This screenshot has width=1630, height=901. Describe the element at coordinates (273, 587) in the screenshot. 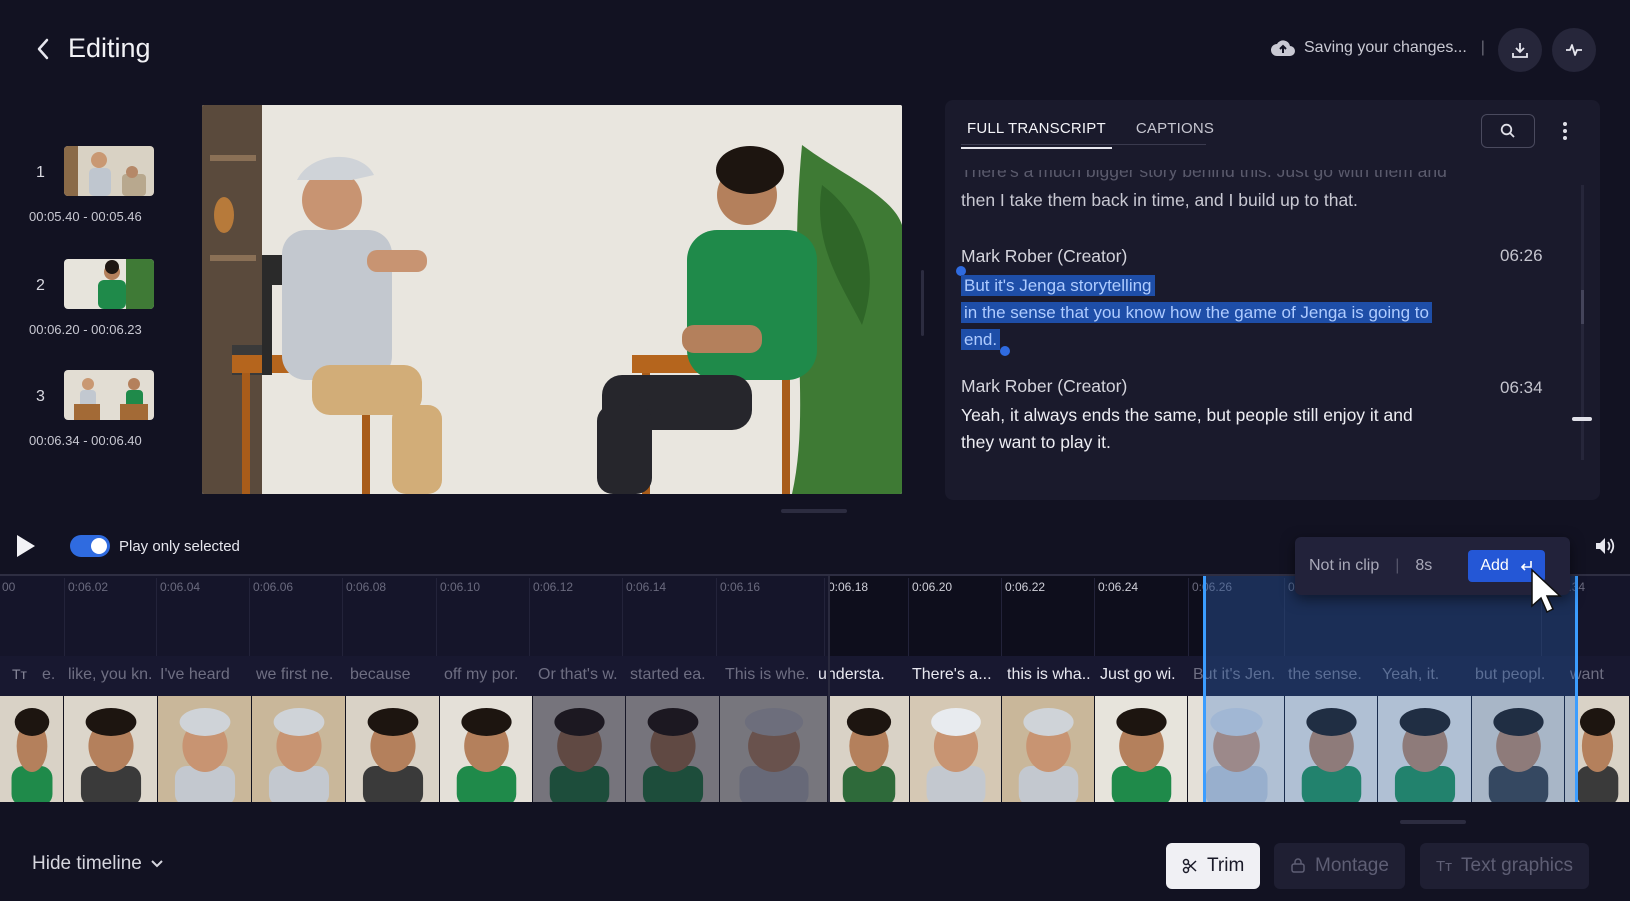

I see `tick-label: 0:06.06` at that location.